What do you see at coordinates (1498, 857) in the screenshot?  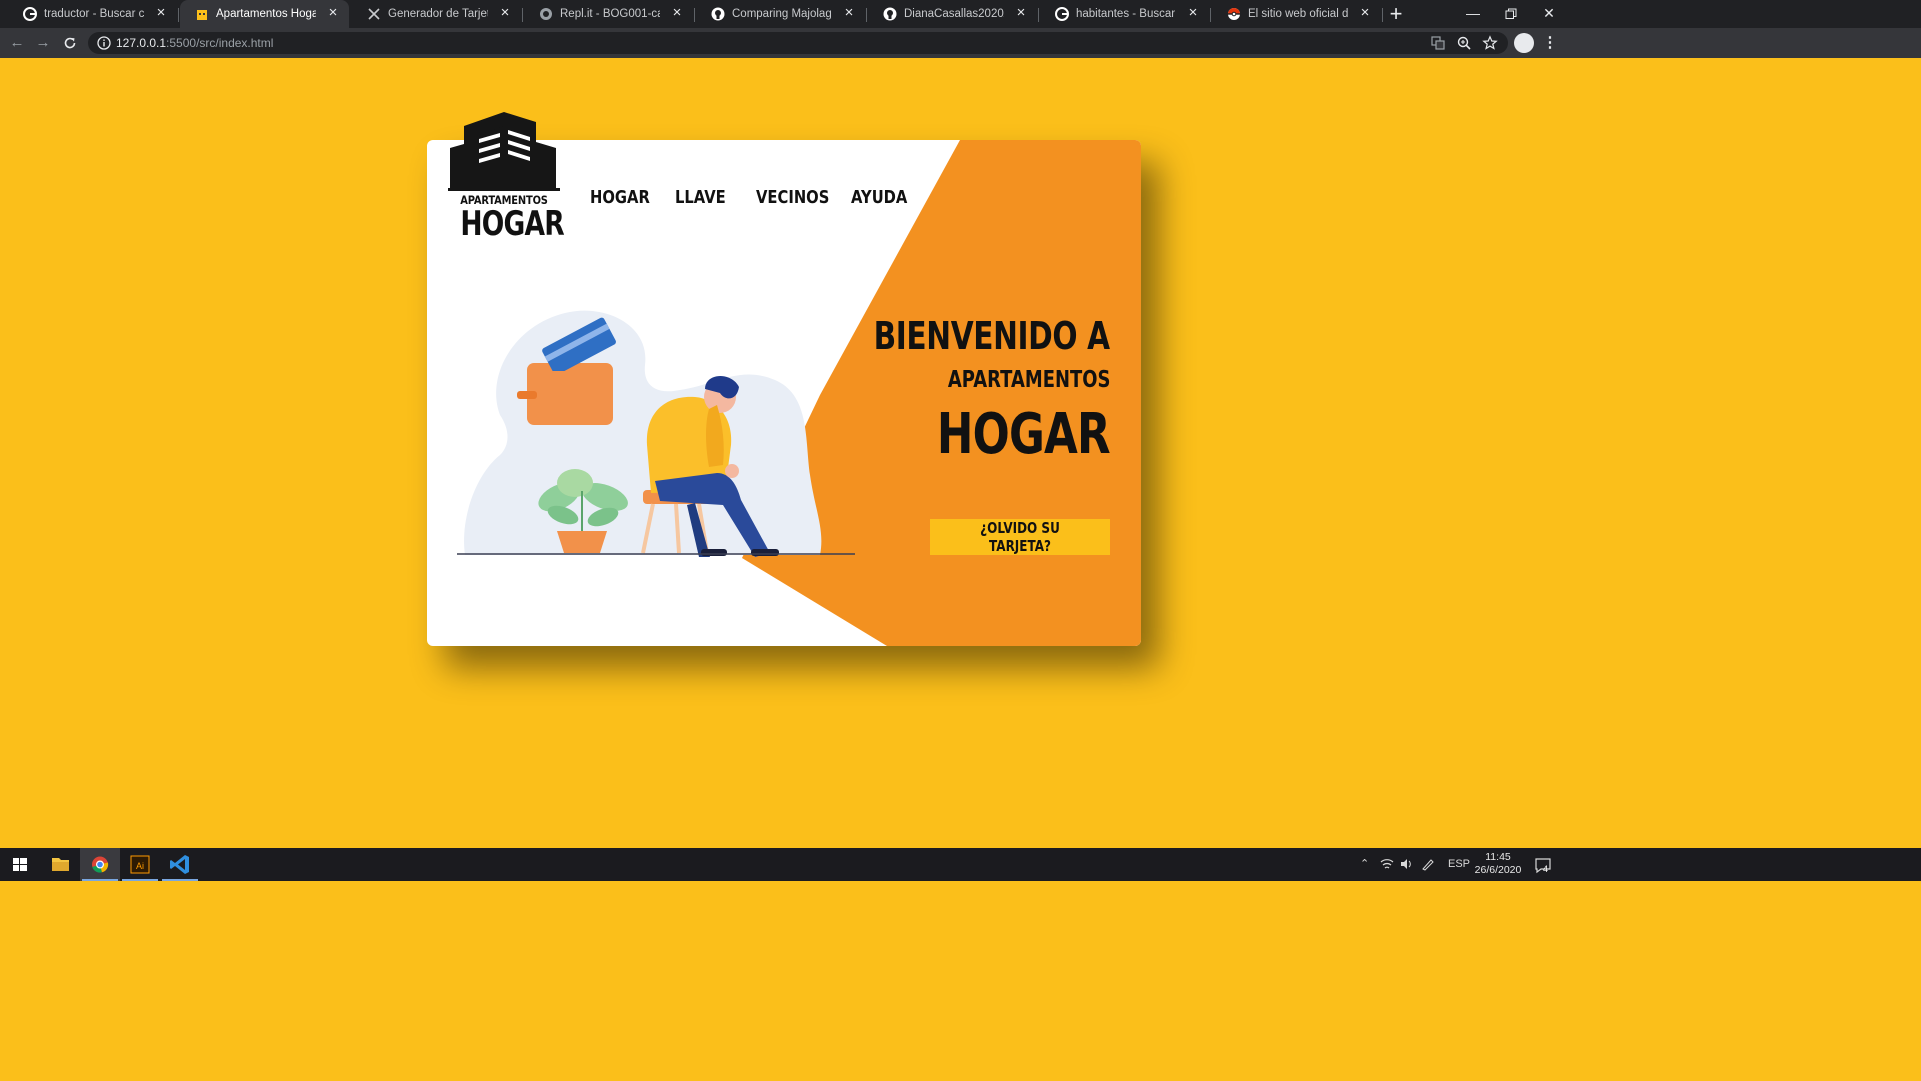 I see `clock-time: 11:45` at bounding box center [1498, 857].